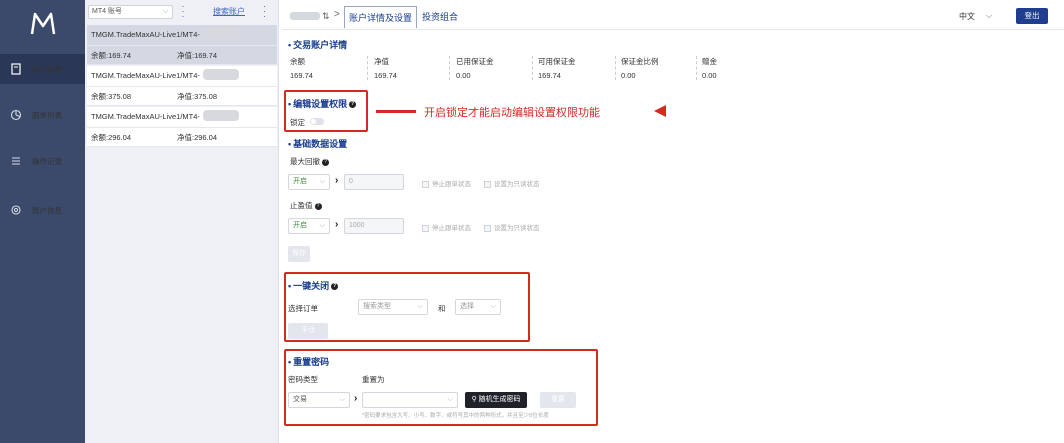 This screenshot has width=1064, height=443. Describe the element at coordinates (326, 16) in the screenshot. I see `refresh-icon: ⇅` at that location.